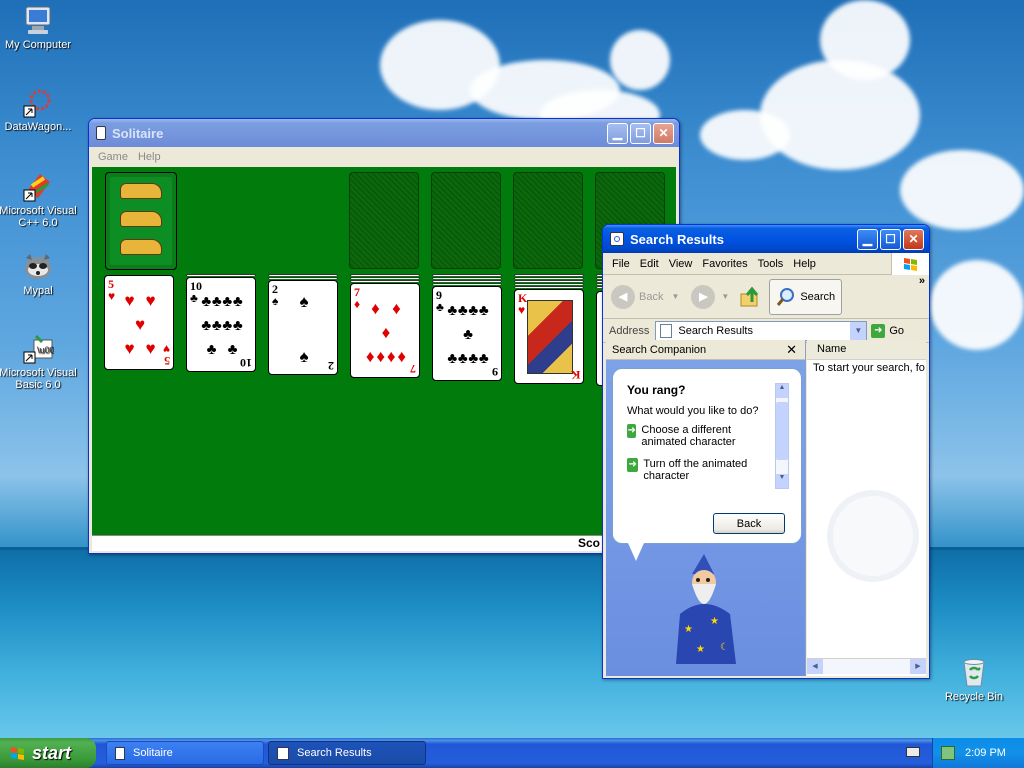 The height and width of the screenshot is (768, 1024). I want to click on bubble-back-label: Back, so click(749, 523).